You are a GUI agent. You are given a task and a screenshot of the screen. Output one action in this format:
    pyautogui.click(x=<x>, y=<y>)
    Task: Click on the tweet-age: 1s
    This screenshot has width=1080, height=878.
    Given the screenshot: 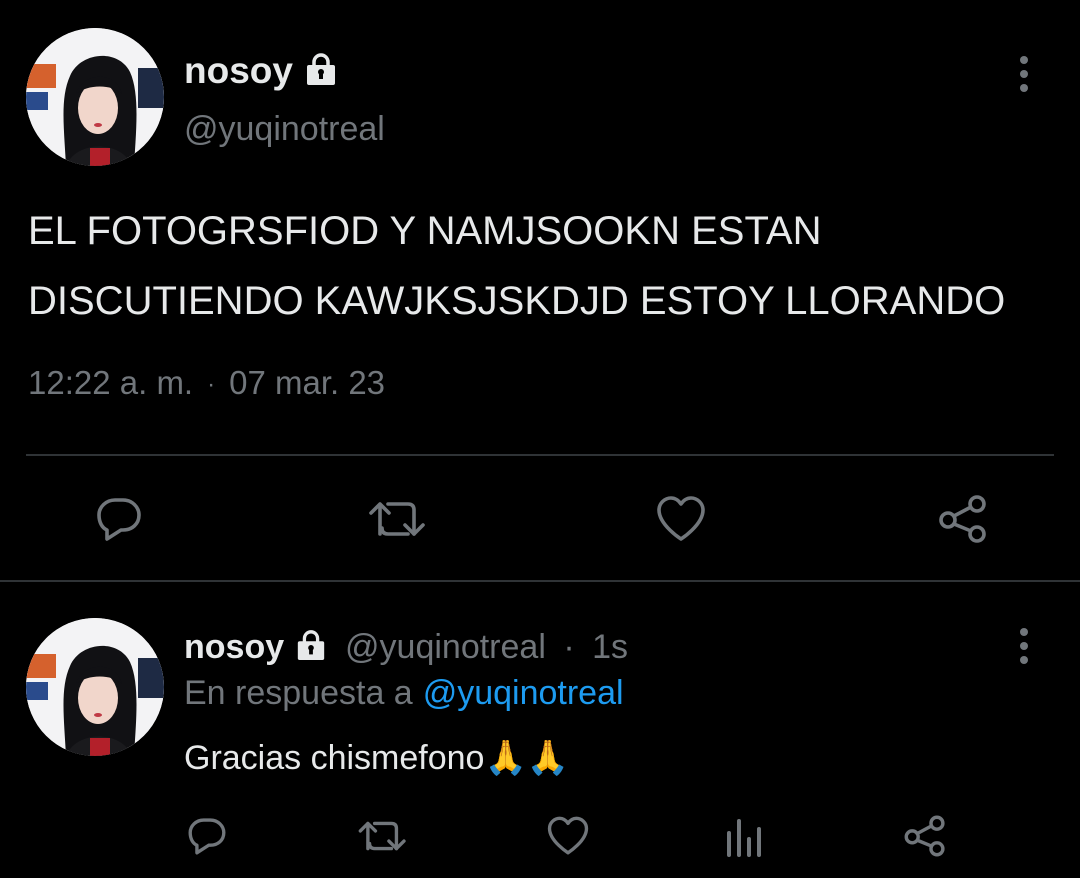 What is the action you would take?
    pyautogui.click(x=610, y=647)
    